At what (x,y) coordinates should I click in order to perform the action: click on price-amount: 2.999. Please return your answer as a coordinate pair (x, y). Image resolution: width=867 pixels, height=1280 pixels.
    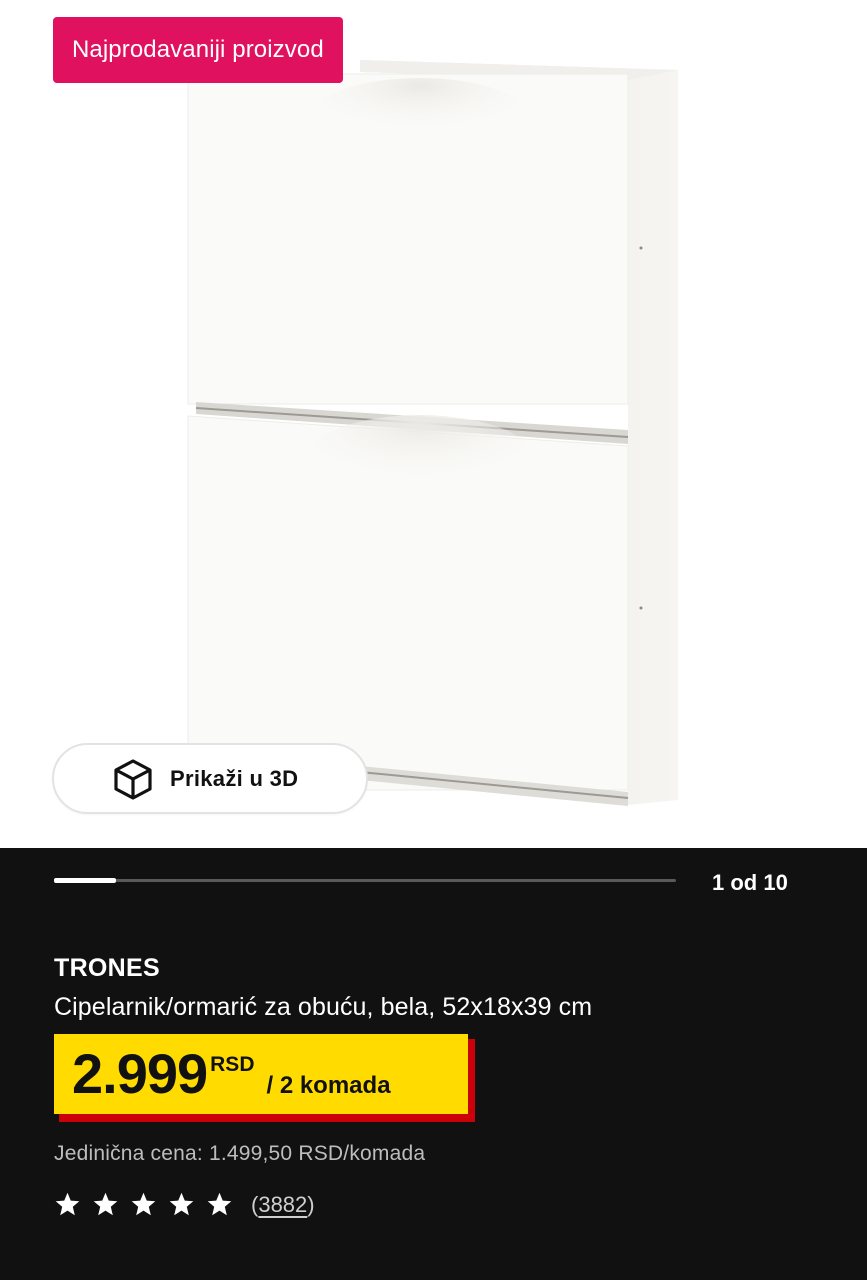
    Looking at the image, I should click on (140, 1073).